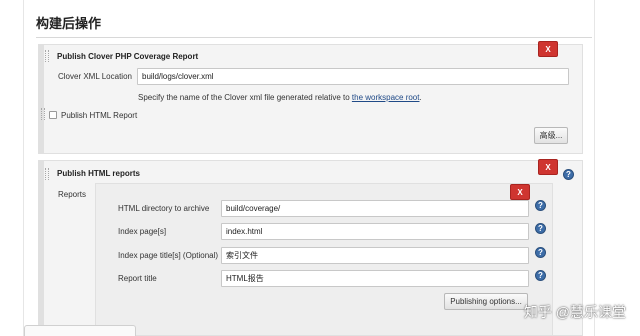  Describe the element at coordinates (99, 115) in the screenshot. I see `publish-html-report-label: Publish HTML Report` at that location.